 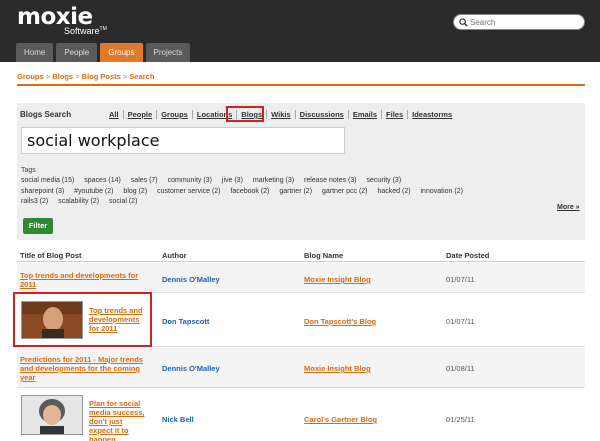 I want to click on tab-people: People, so click(x=77, y=52).